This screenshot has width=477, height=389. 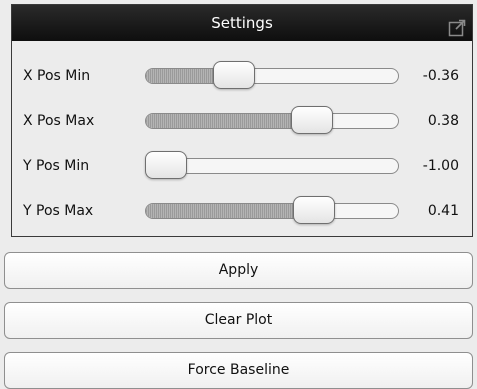 I want to click on y-pos-max-slider, so click(x=272, y=211).